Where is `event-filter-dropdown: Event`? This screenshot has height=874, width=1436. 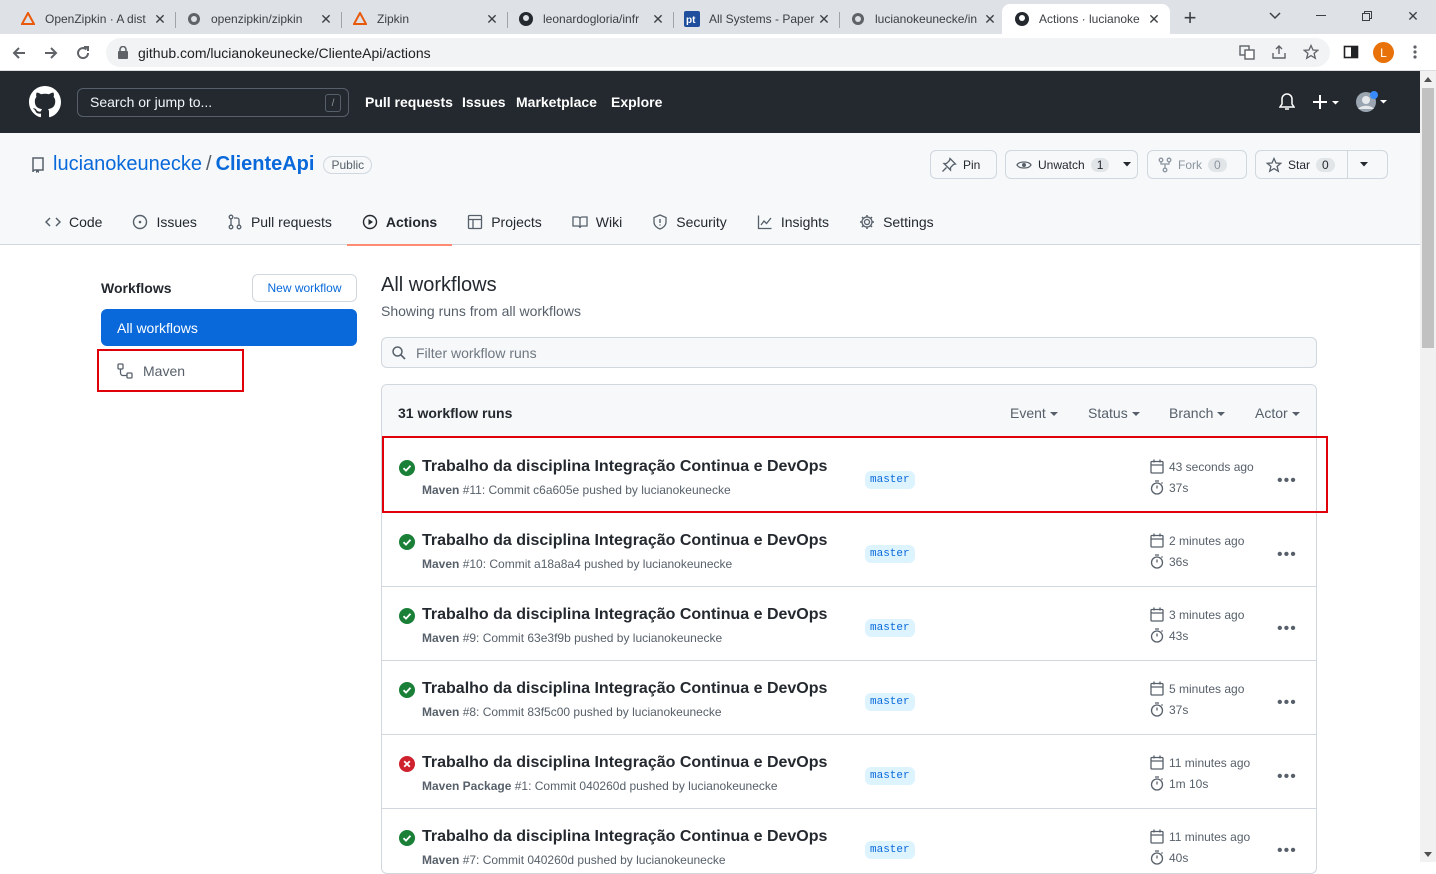
event-filter-dropdown: Event is located at coordinates (1034, 413).